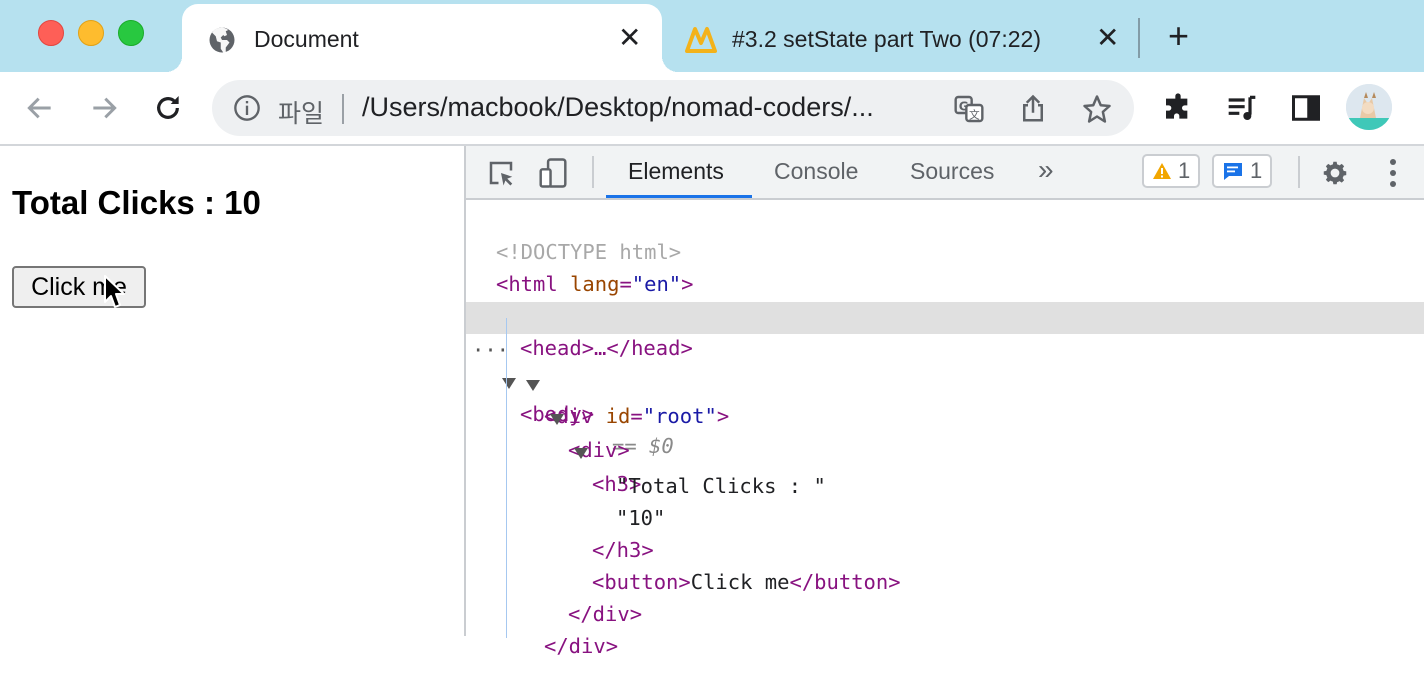 This screenshot has width=1424, height=694. I want to click on dom-node: <html lang="en">, so click(945, 266).